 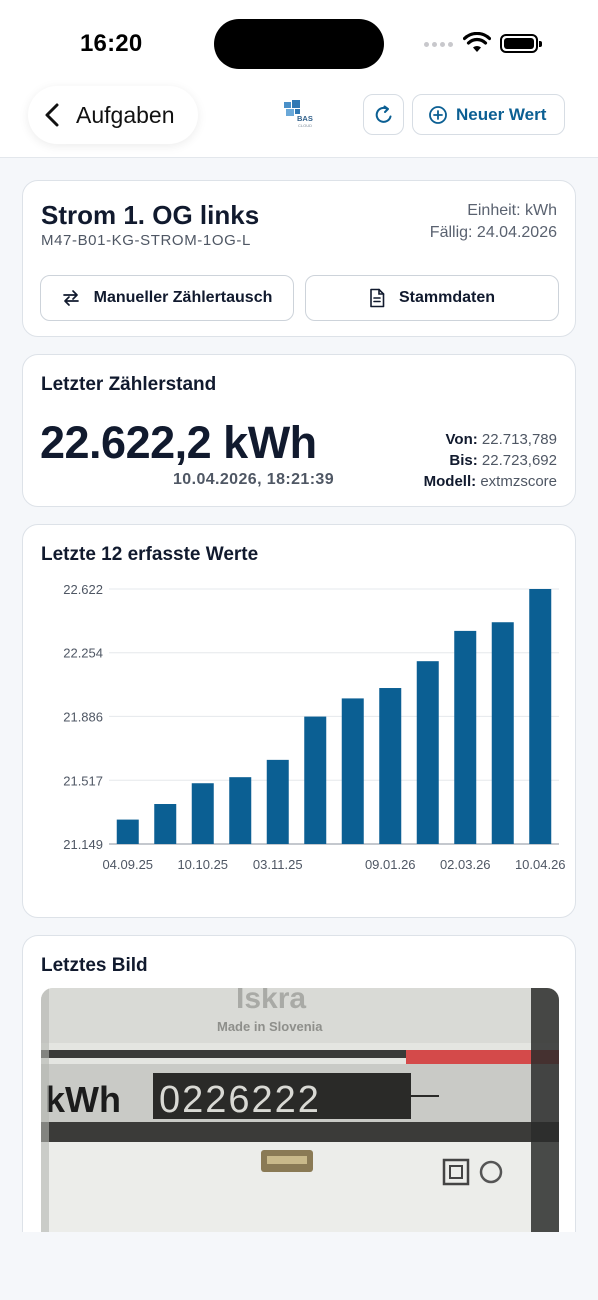 What do you see at coordinates (493, 232) in the screenshot?
I see `meter-due-date: Fällig: 24.04.2026` at bounding box center [493, 232].